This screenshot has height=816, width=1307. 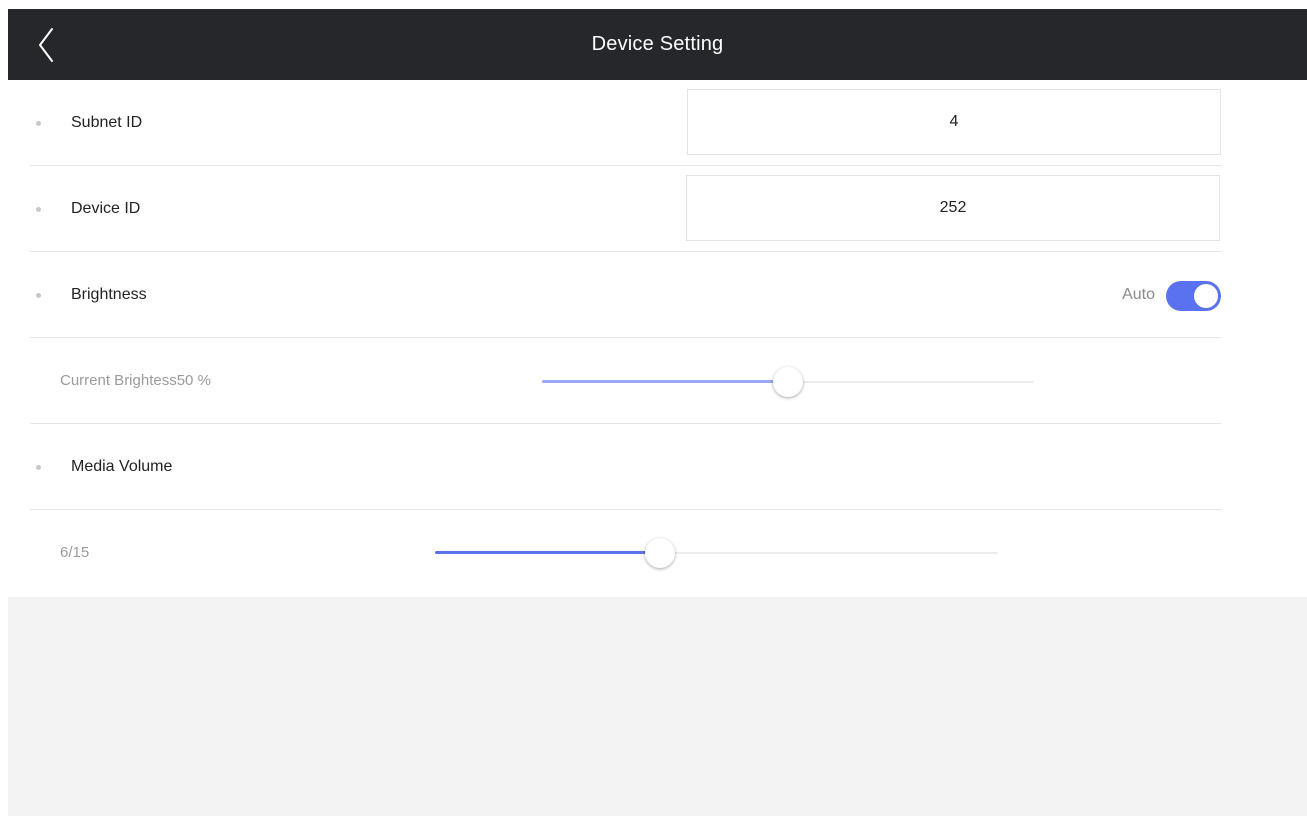 I want to click on media-volume-label: Media Volume, so click(x=122, y=466).